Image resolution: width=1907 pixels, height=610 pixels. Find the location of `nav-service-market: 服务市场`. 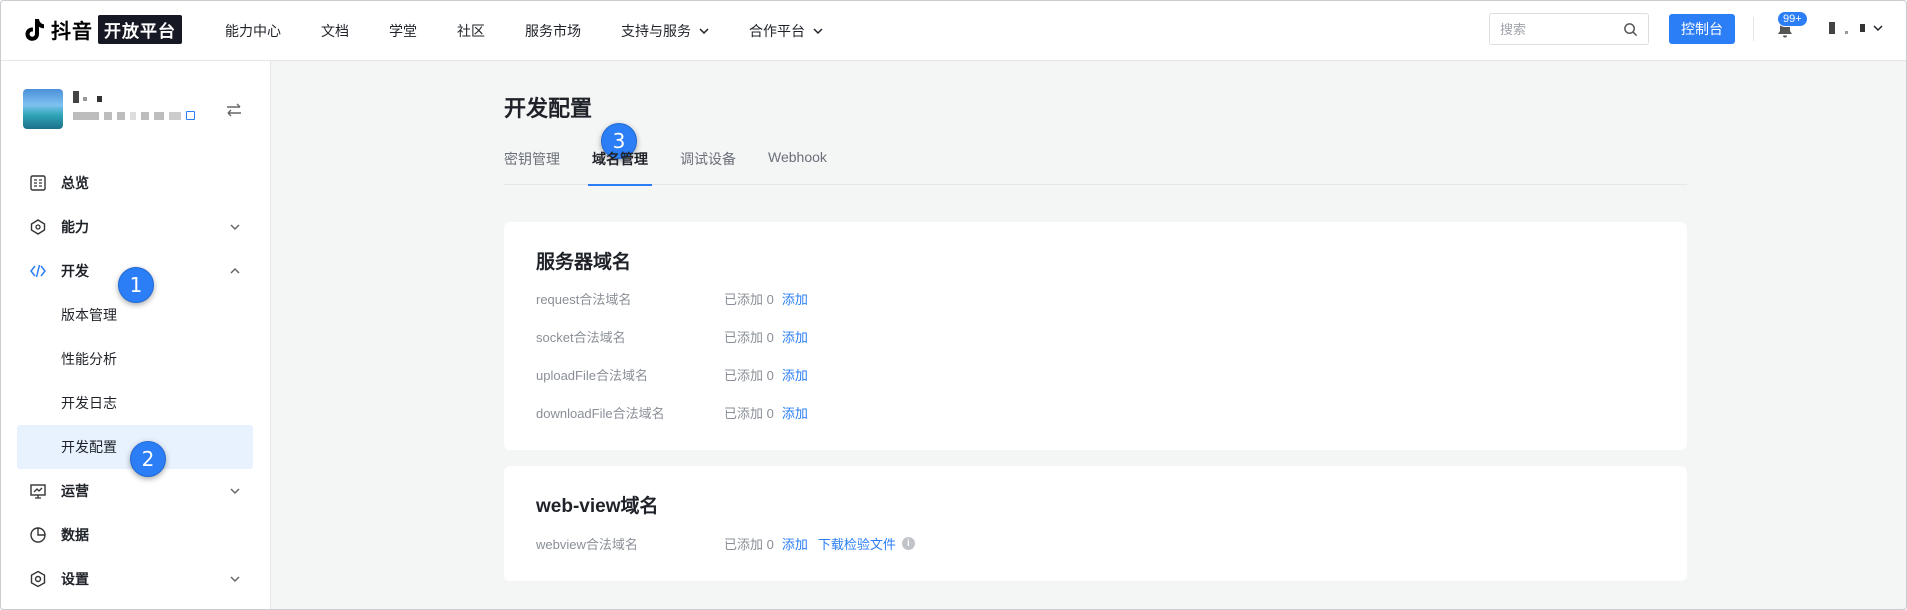

nav-service-market: 服务市场 is located at coordinates (553, 31).